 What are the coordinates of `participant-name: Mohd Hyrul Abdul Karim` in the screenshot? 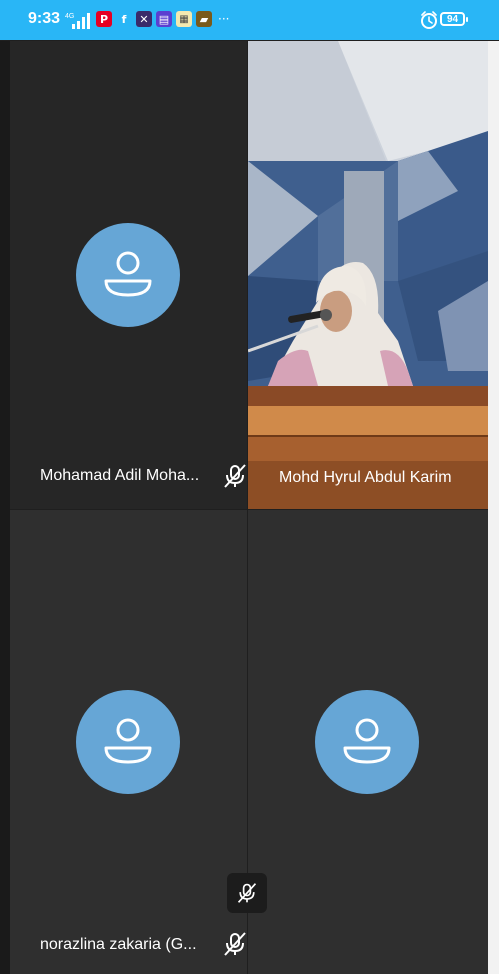 It's located at (365, 477).